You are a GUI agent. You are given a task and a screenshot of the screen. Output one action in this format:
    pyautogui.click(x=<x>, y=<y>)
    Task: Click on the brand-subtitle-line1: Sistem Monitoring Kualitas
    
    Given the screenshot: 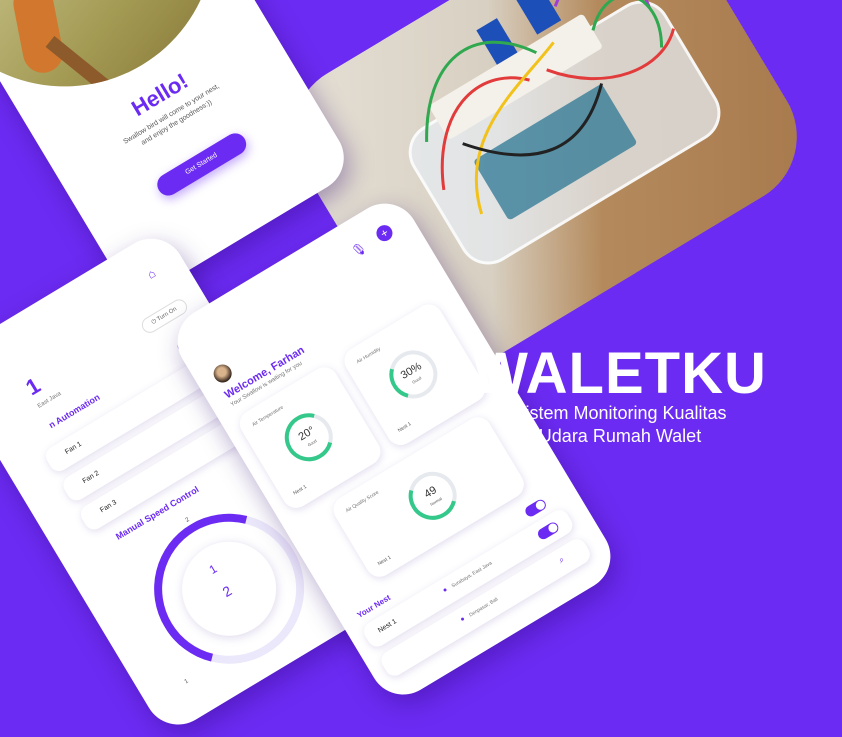 What is the action you would take?
    pyautogui.click(x=620, y=413)
    